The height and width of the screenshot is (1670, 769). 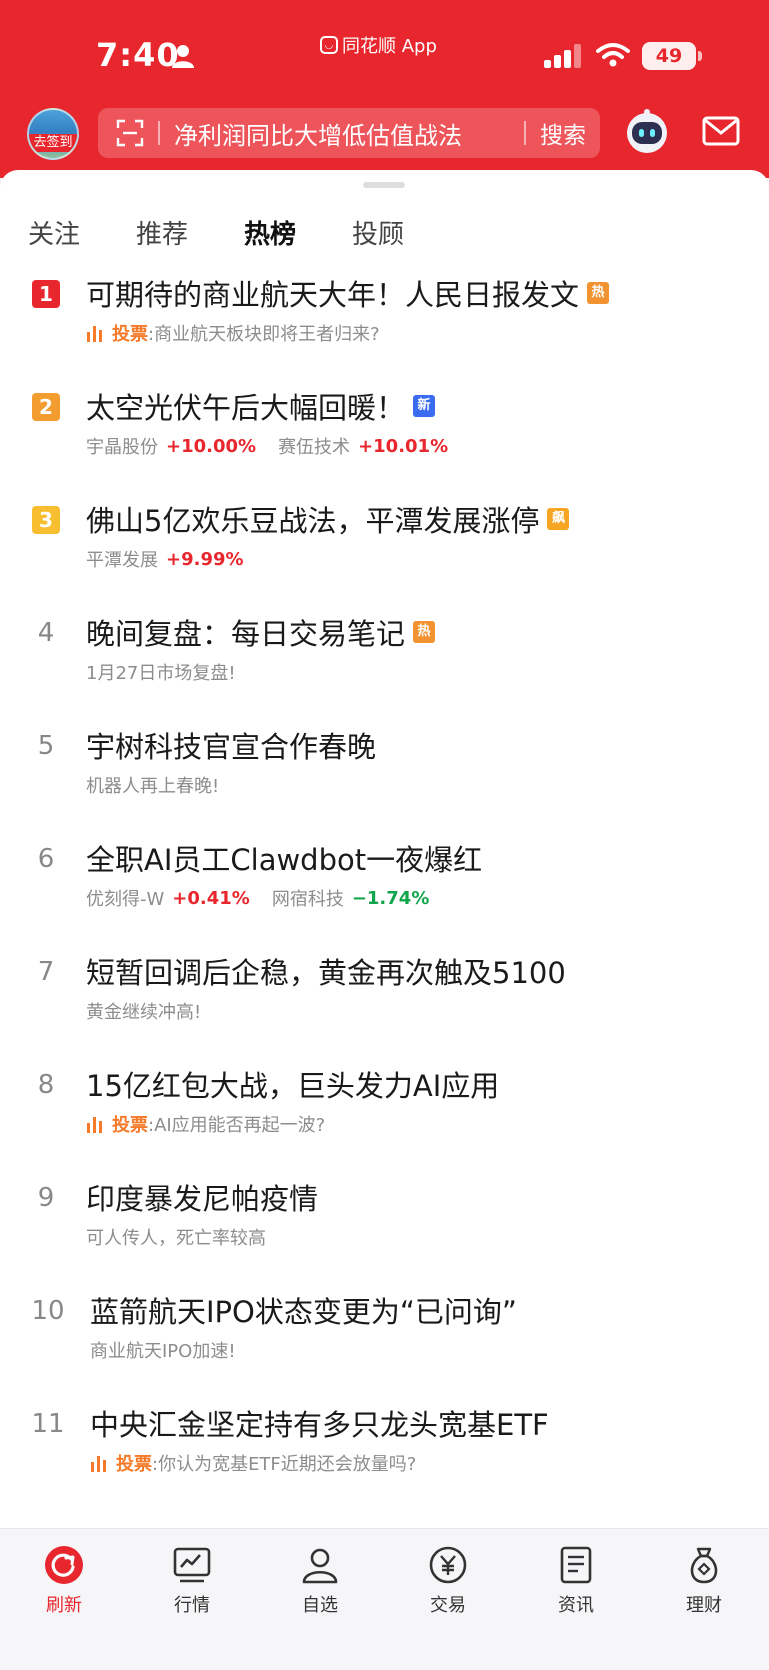 I want to click on item-title-text: 短暂回调后企稳，黄金再次触及5100, so click(x=326, y=973).